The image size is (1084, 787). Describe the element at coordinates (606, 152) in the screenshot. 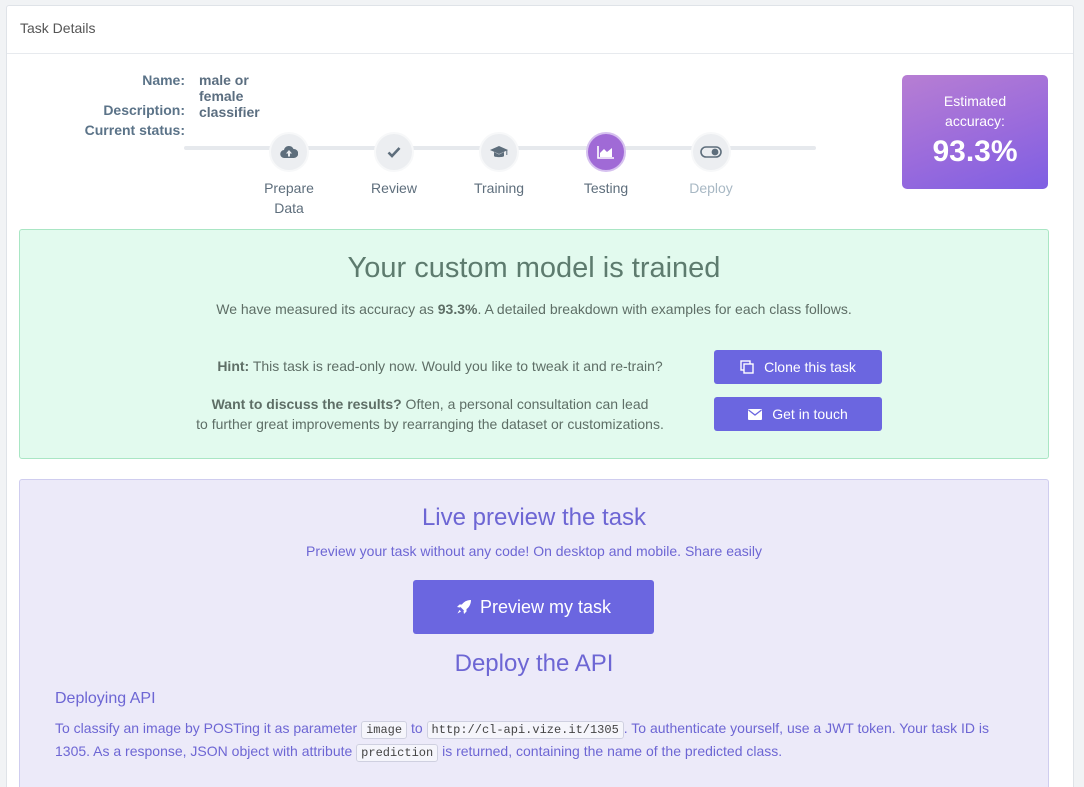

I see `area-chart-icon` at that location.